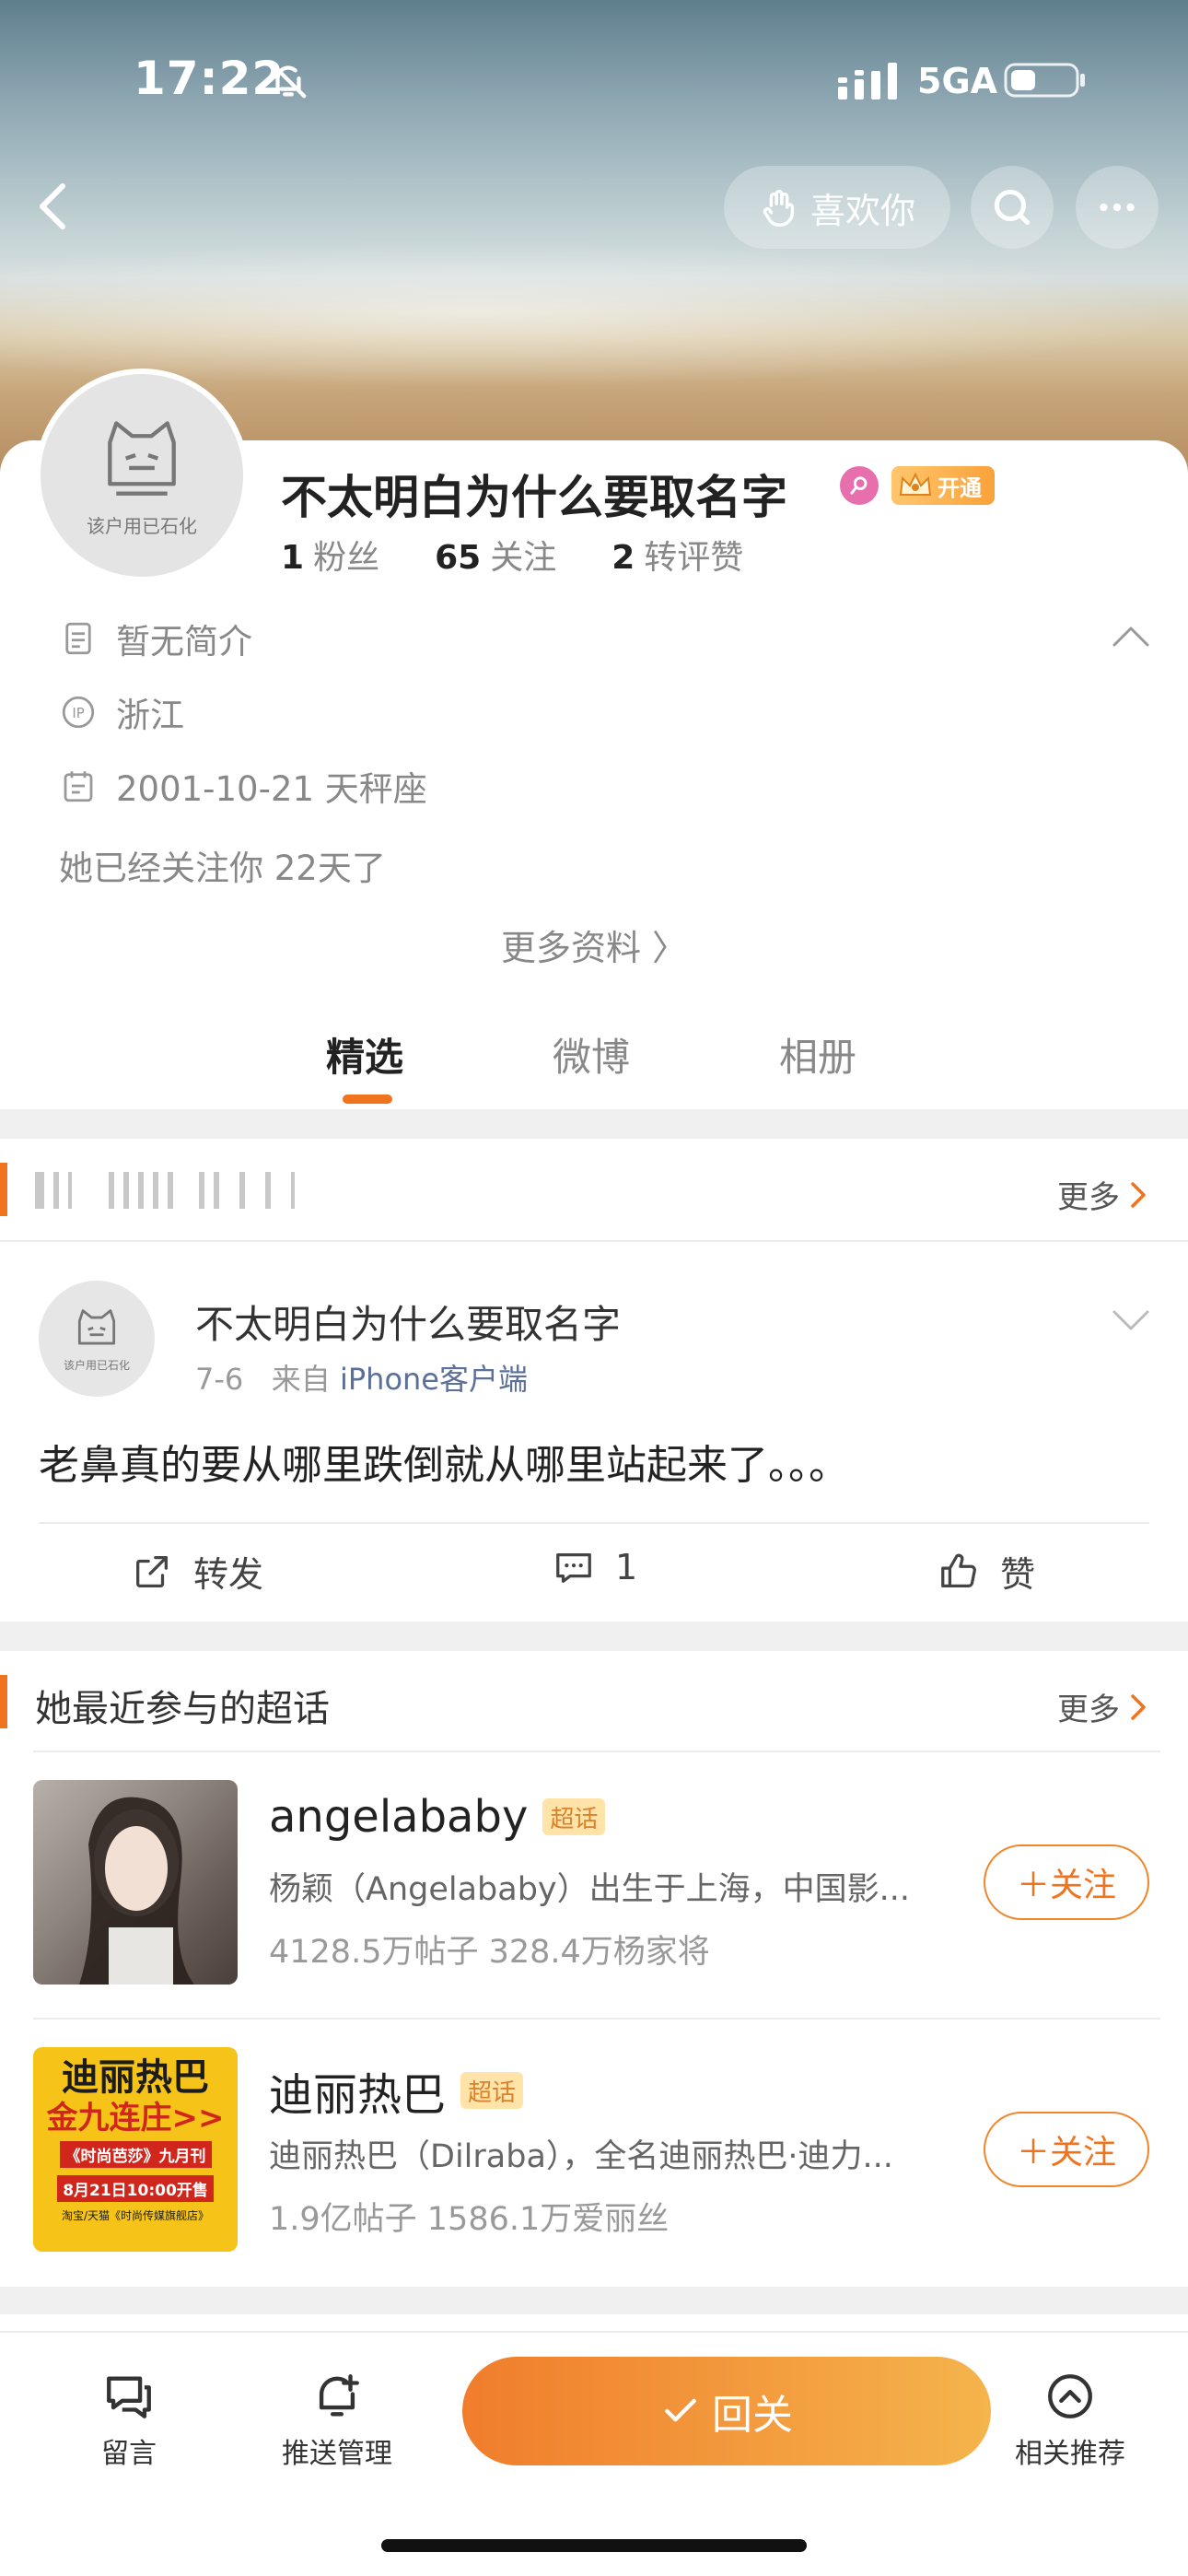  Describe the element at coordinates (293, 558) in the screenshot. I see `fans-count: 1` at that location.